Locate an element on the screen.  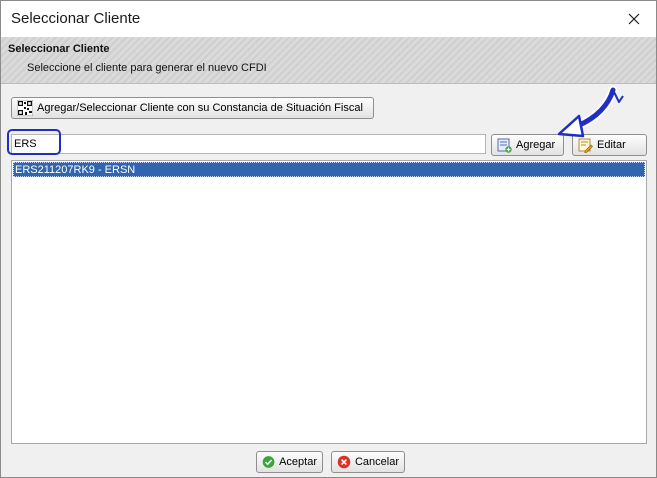
client-list-item: ERS211207RK9 - ERSN is located at coordinates (329, 169).